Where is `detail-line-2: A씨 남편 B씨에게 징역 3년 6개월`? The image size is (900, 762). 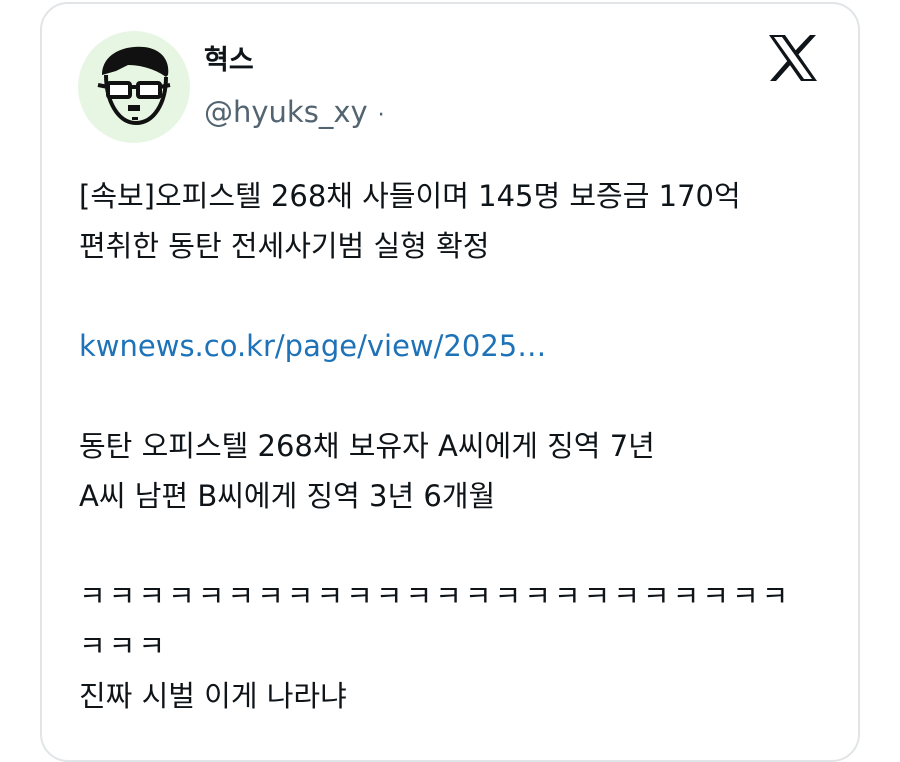 detail-line-2: A씨 남편 B씨에게 징역 3년 6개월 is located at coordinates (287, 496).